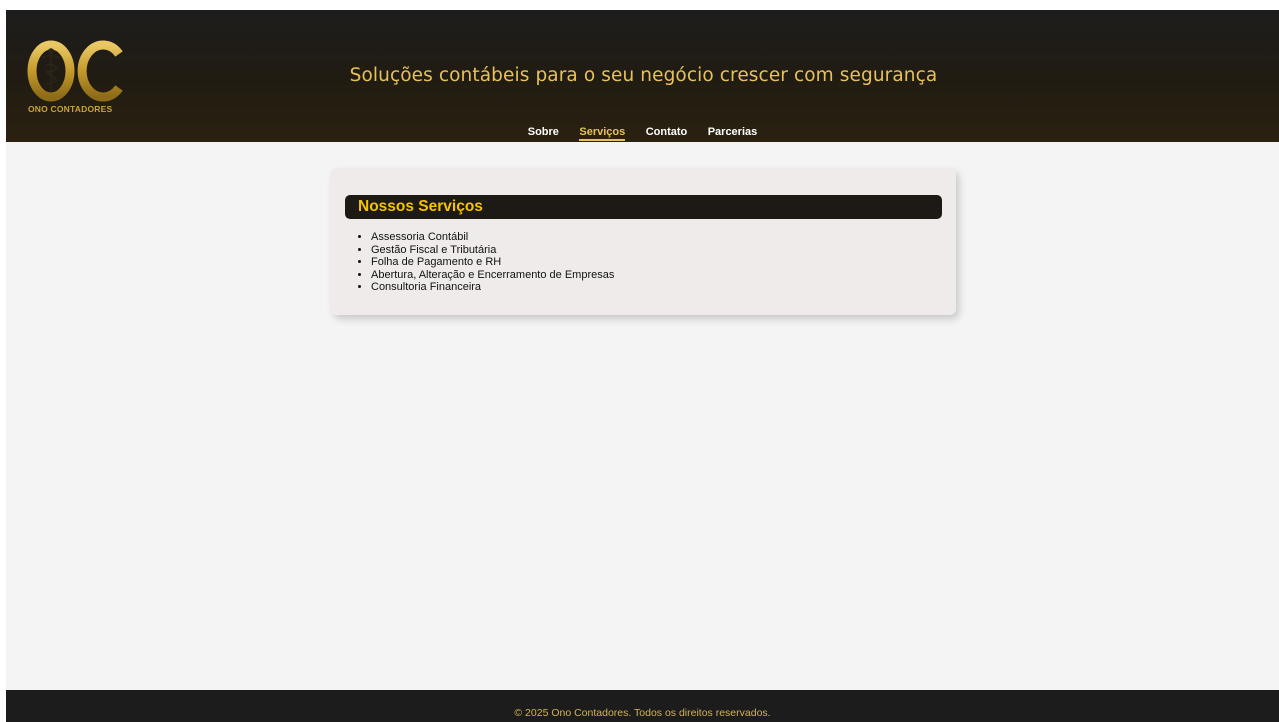 The height and width of the screenshot is (722, 1279). What do you see at coordinates (492, 262) in the screenshot?
I see `service-item: Folha de Pagamento e RH` at bounding box center [492, 262].